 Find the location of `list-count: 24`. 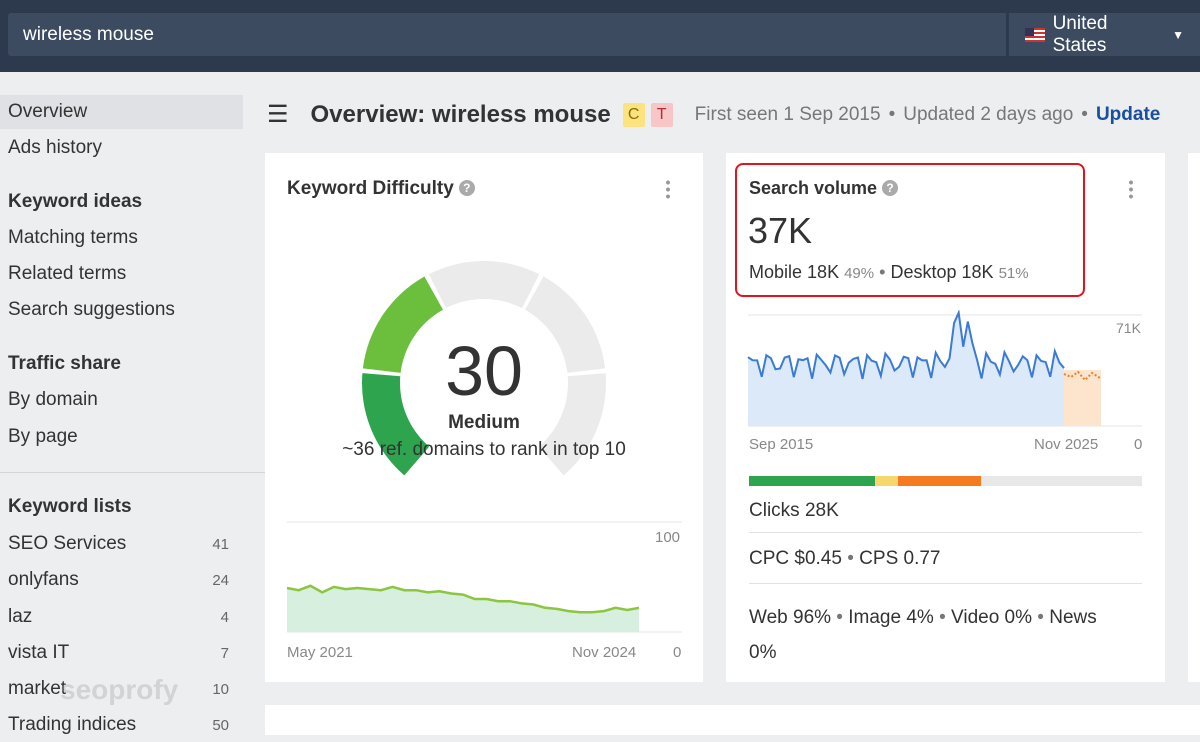

list-count: 24 is located at coordinates (220, 580).